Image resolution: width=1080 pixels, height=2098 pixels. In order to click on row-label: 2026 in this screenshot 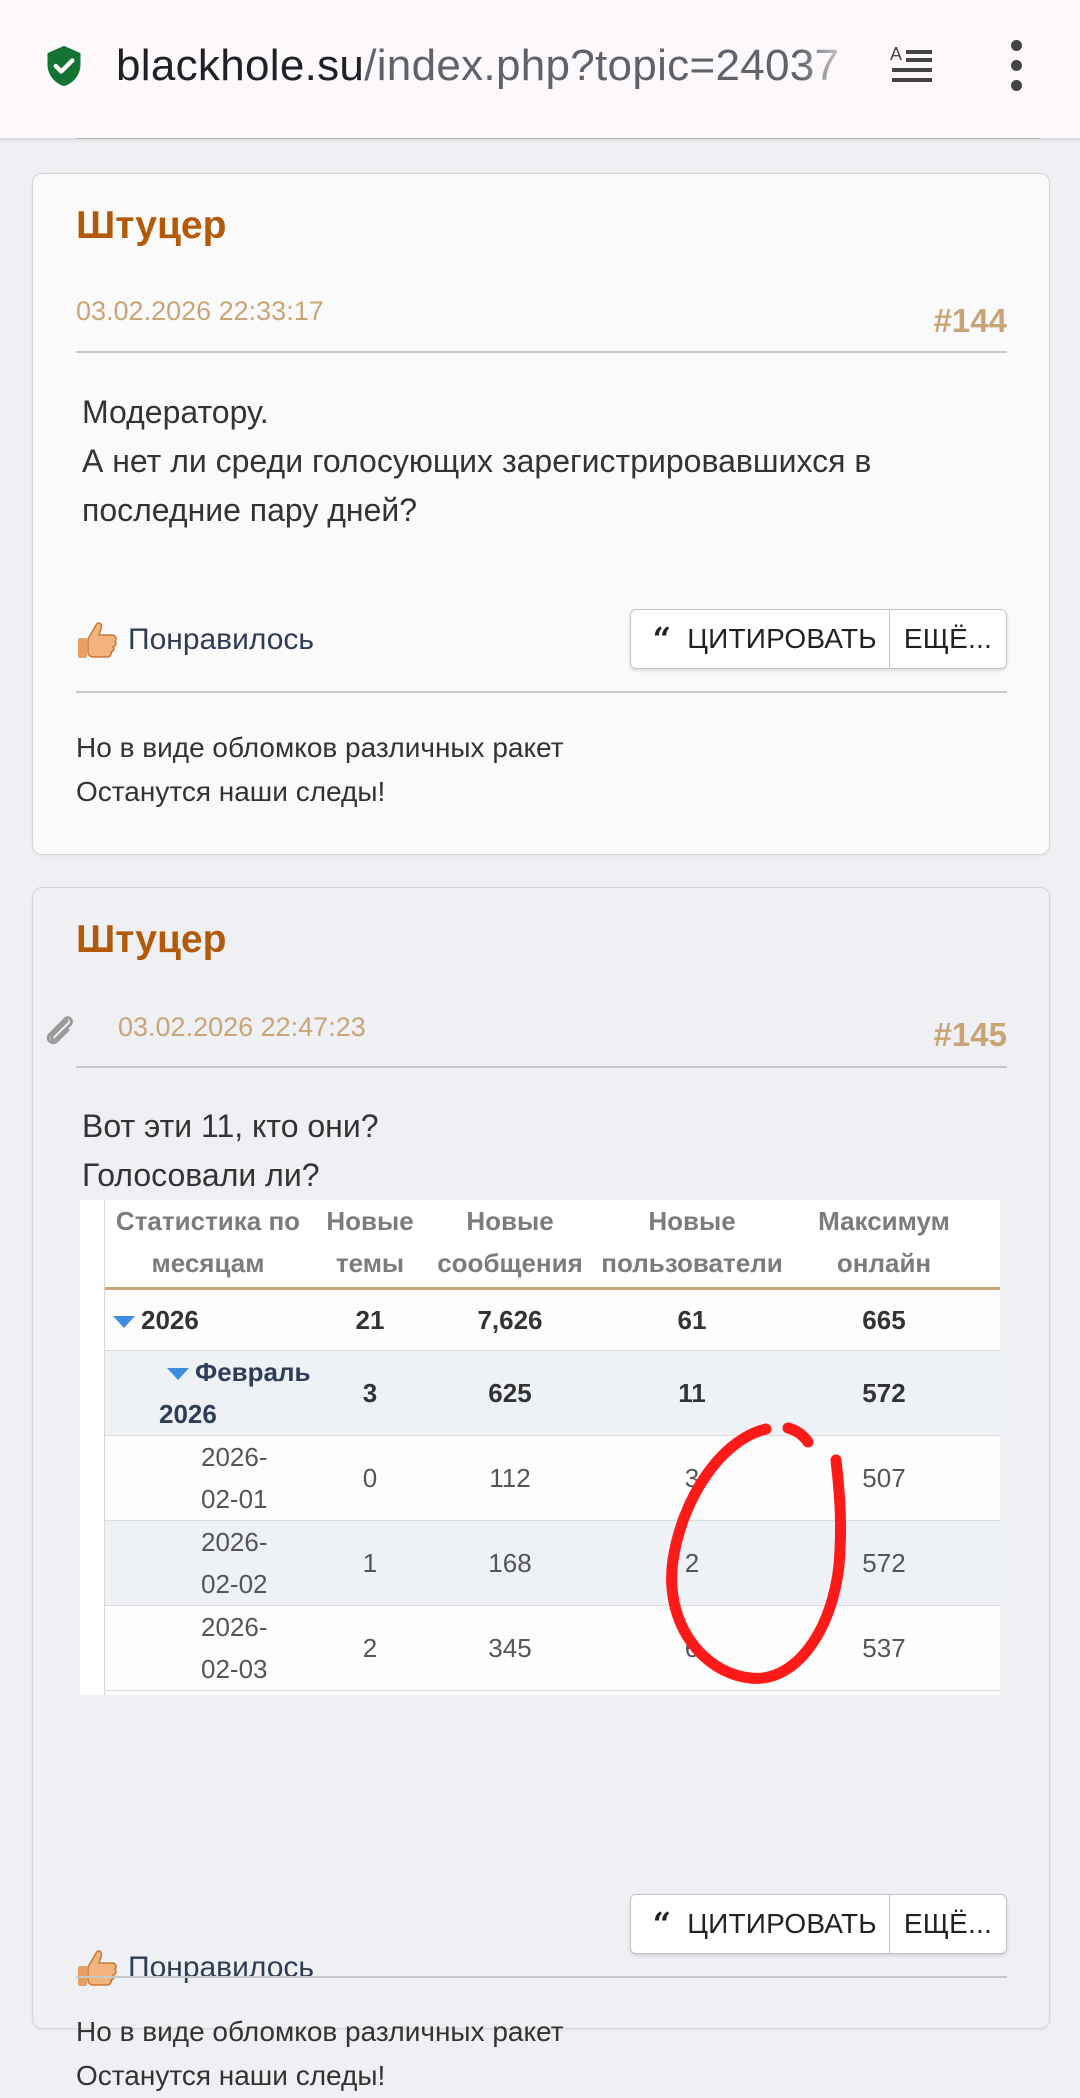, I will do `click(213, 1320)`.